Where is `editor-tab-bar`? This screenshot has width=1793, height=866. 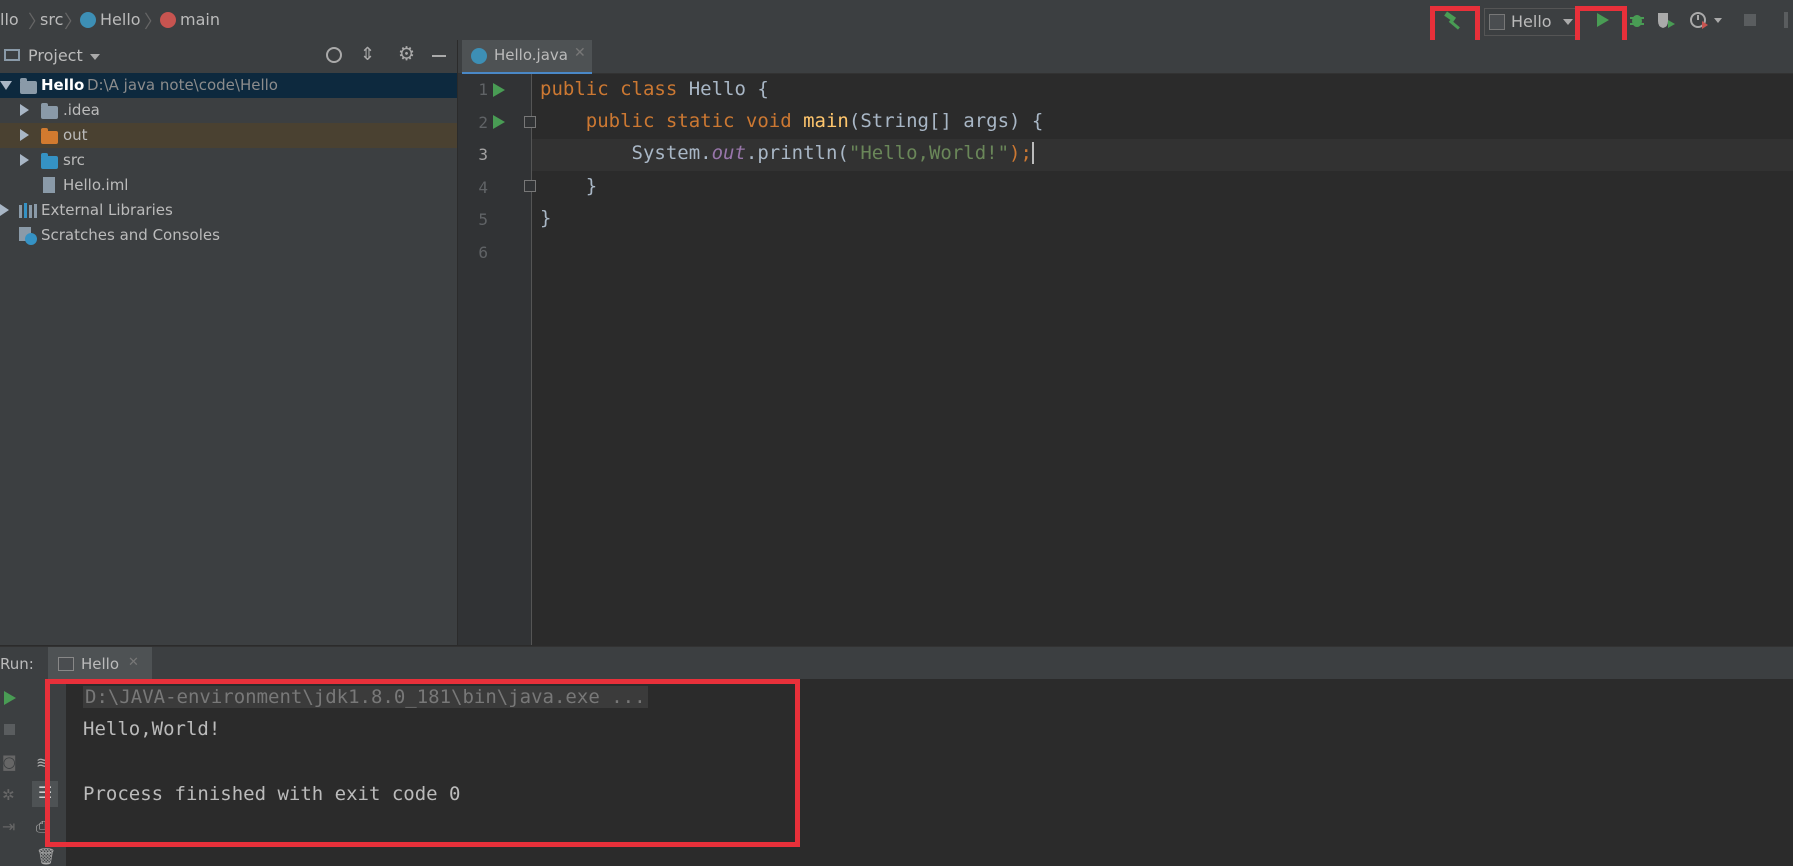 editor-tab-bar is located at coordinates (1125, 57).